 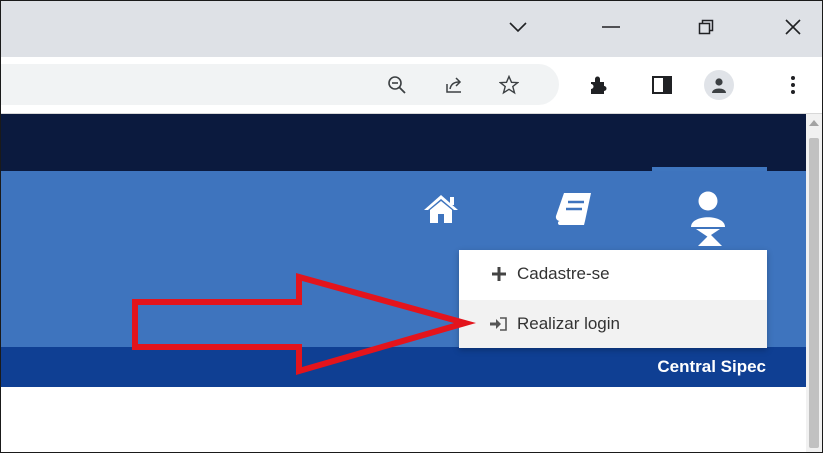 I want to click on menu-icon, so click(x=793, y=85).